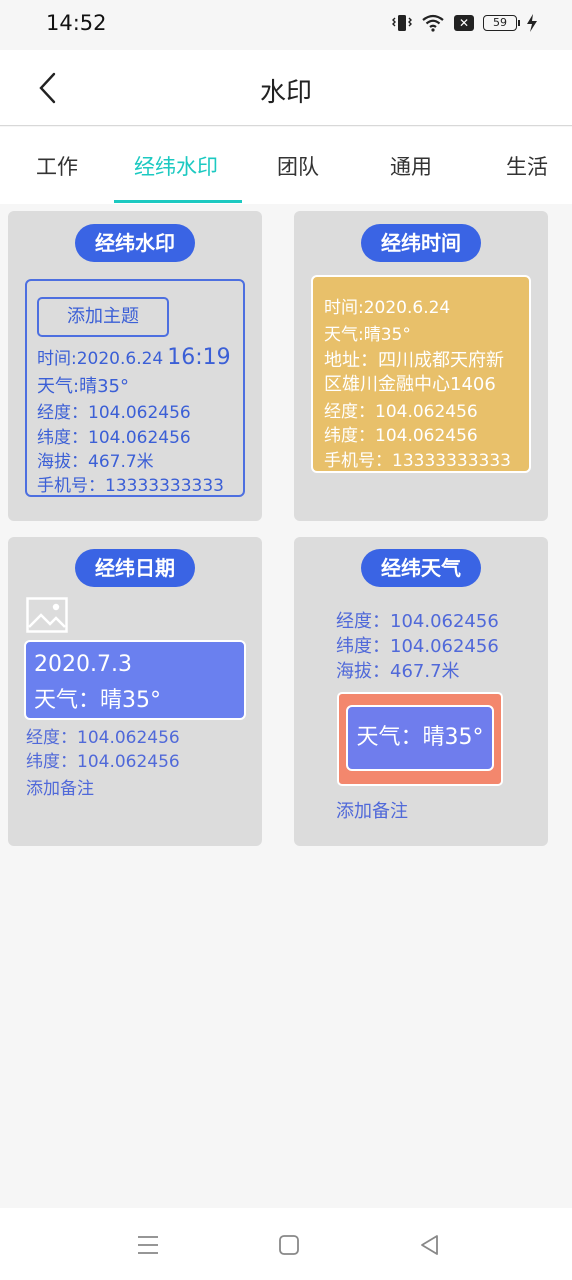 The height and width of the screenshot is (1280, 572). What do you see at coordinates (47, 615) in the screenshot?
I see `image-icon` at bounding box center [47, 615].